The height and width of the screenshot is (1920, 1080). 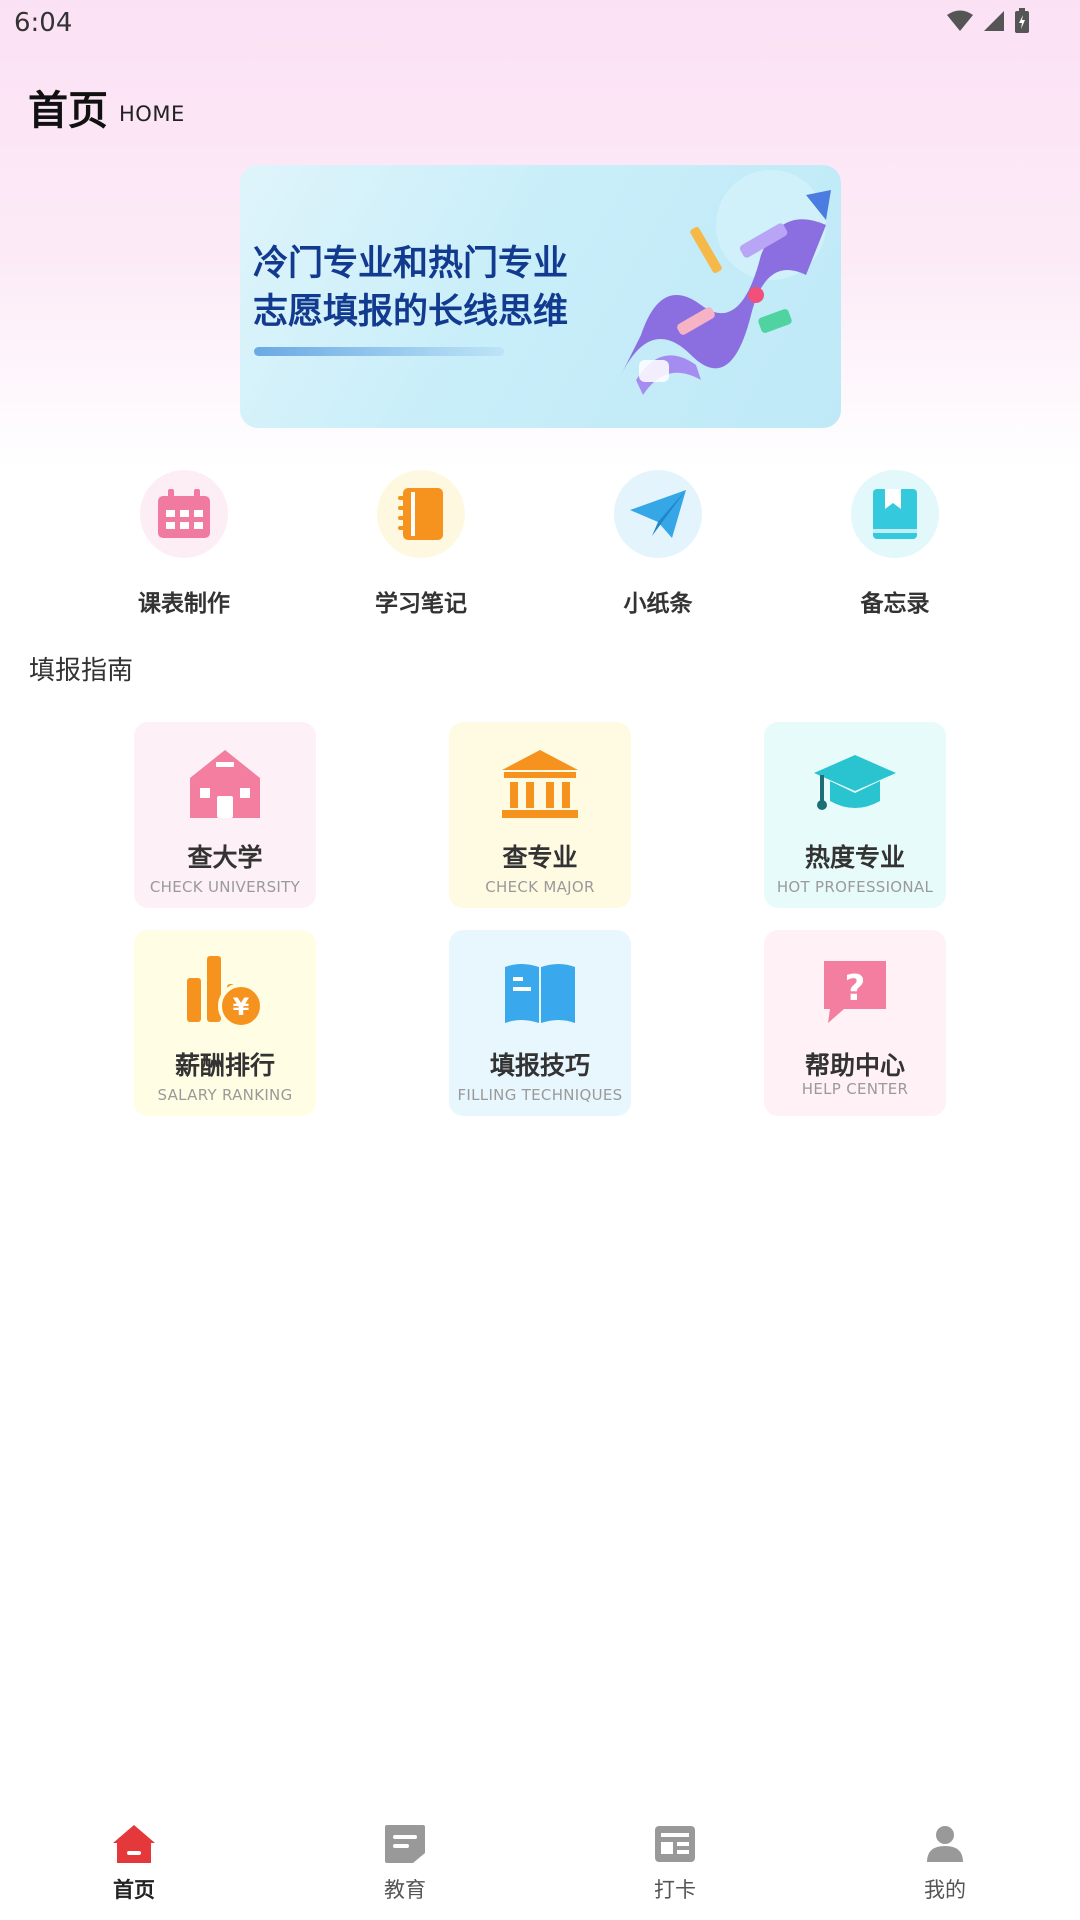 I want to click on salary-chart-icon: ¥, so click(x=225, y=992).